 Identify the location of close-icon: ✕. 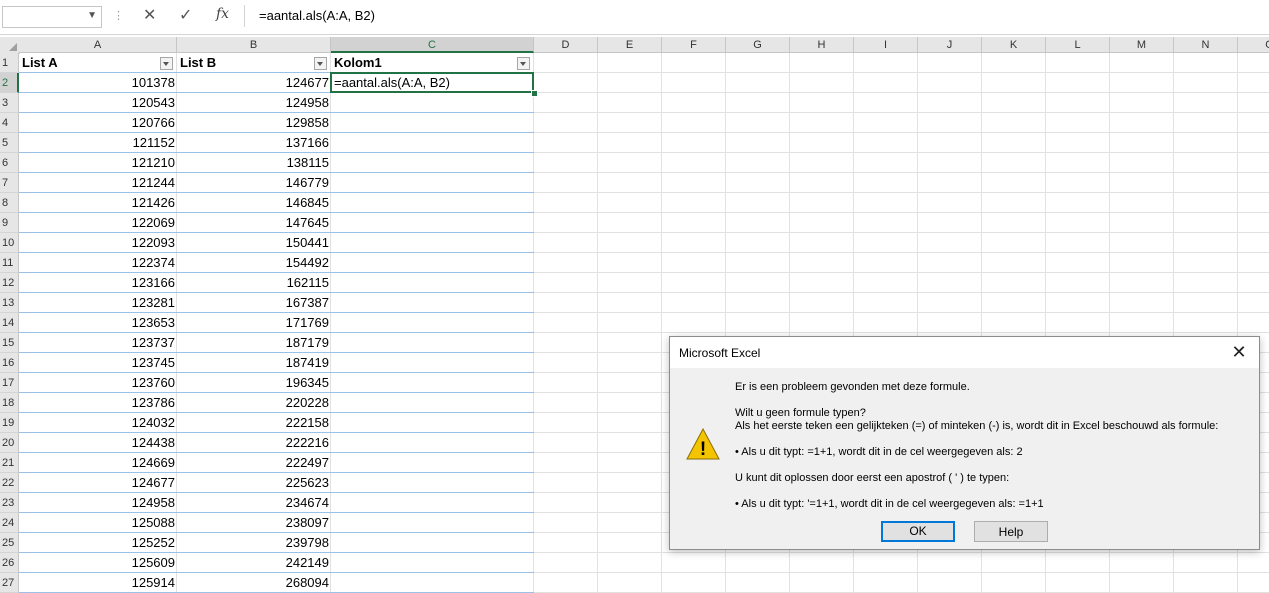
(1239, 352).